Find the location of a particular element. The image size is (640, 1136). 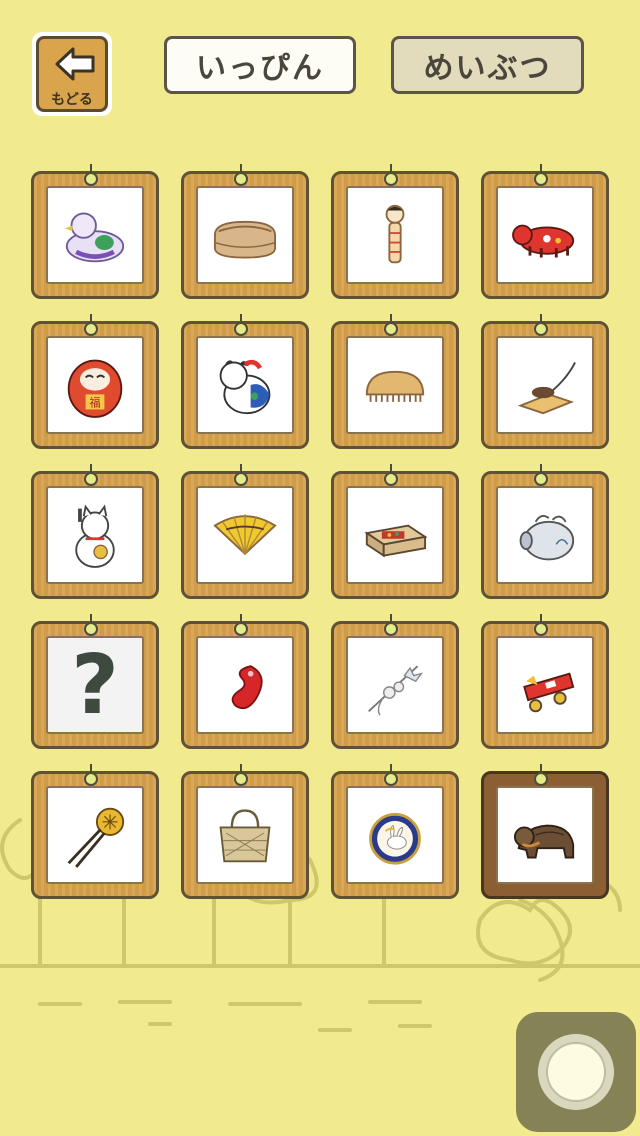

daruma-icon: 福 is located at coordinates (95, 388).